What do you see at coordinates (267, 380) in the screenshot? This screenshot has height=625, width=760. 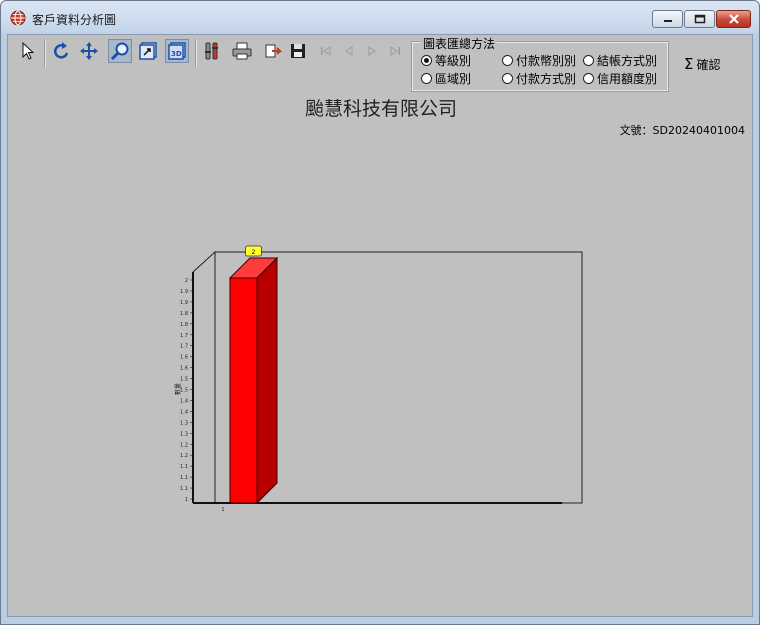 I see `bar-side` at bounding box center [267, 380].